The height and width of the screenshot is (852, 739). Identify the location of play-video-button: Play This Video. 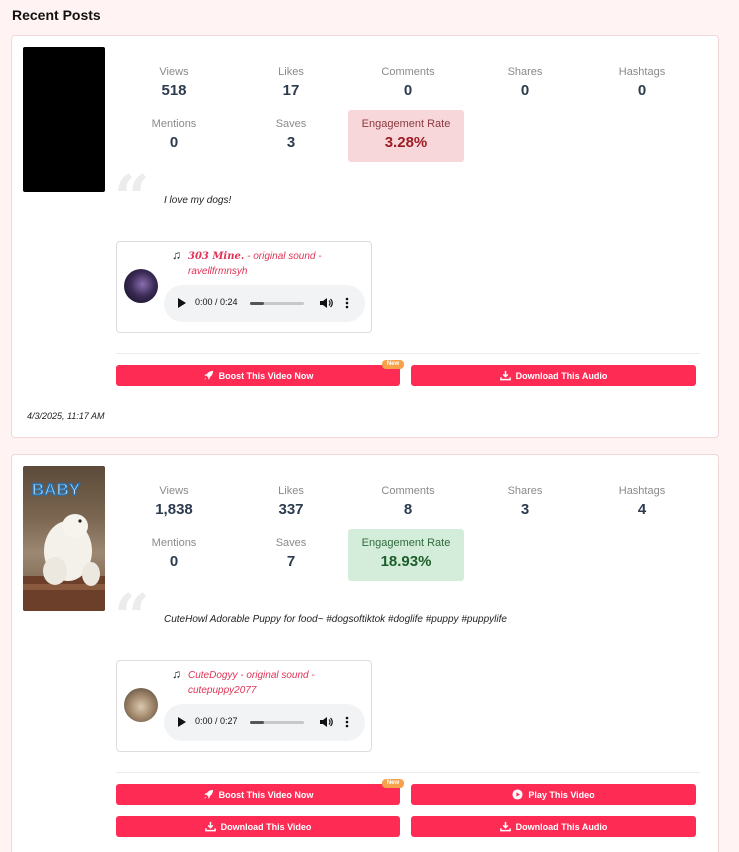
(553, 794).